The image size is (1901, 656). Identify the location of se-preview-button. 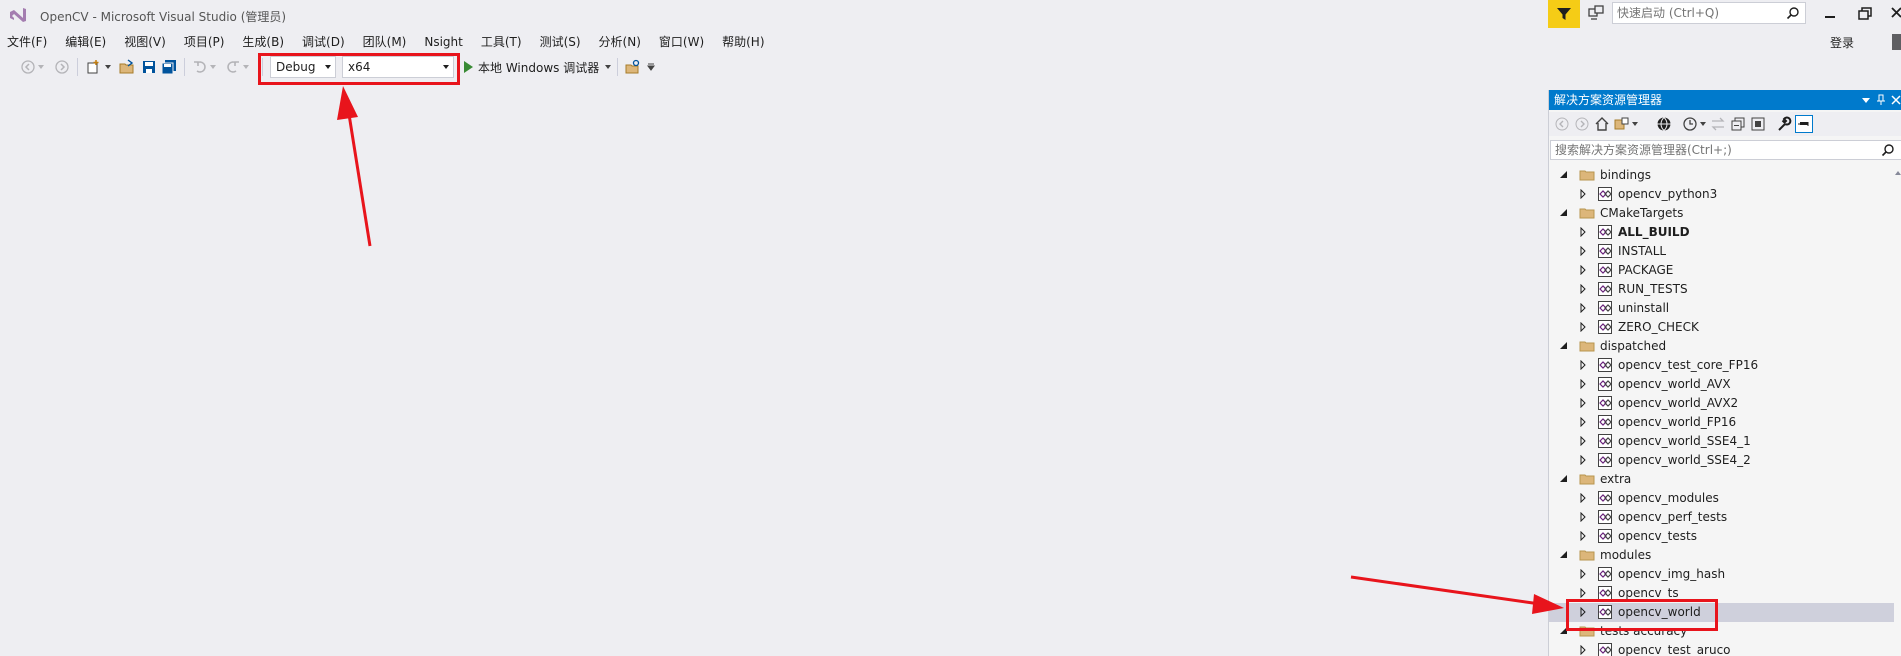
(1758, 124).